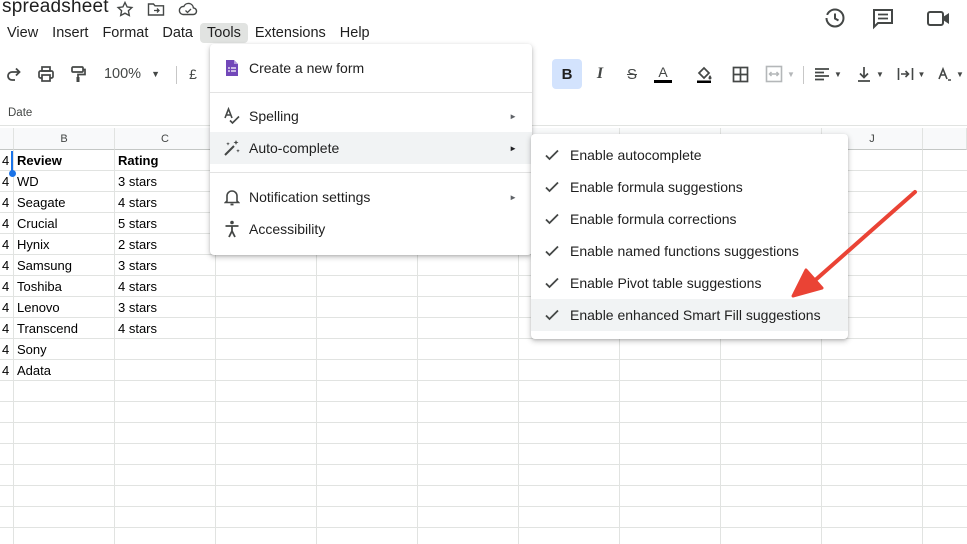  Describe the element at coordinates (64, 328) in the screenshot. I see `cell-b: Transcend` at that location.